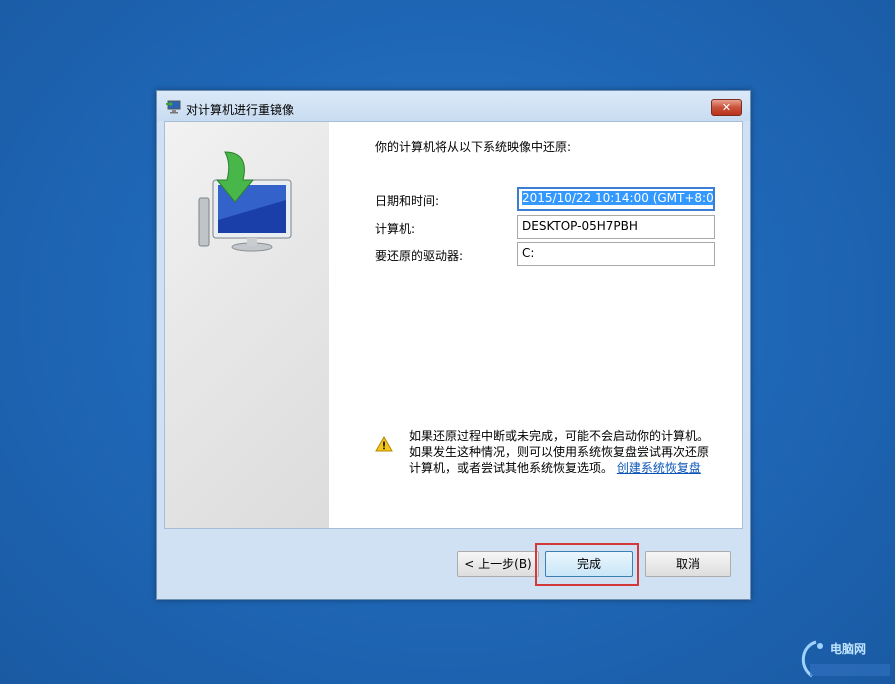 This screenshot has height=684, width=895. What do you see at coordinates (587, 564) in the screenshot?
I see `finish-button-highlight` at bounding box center [587, 564].